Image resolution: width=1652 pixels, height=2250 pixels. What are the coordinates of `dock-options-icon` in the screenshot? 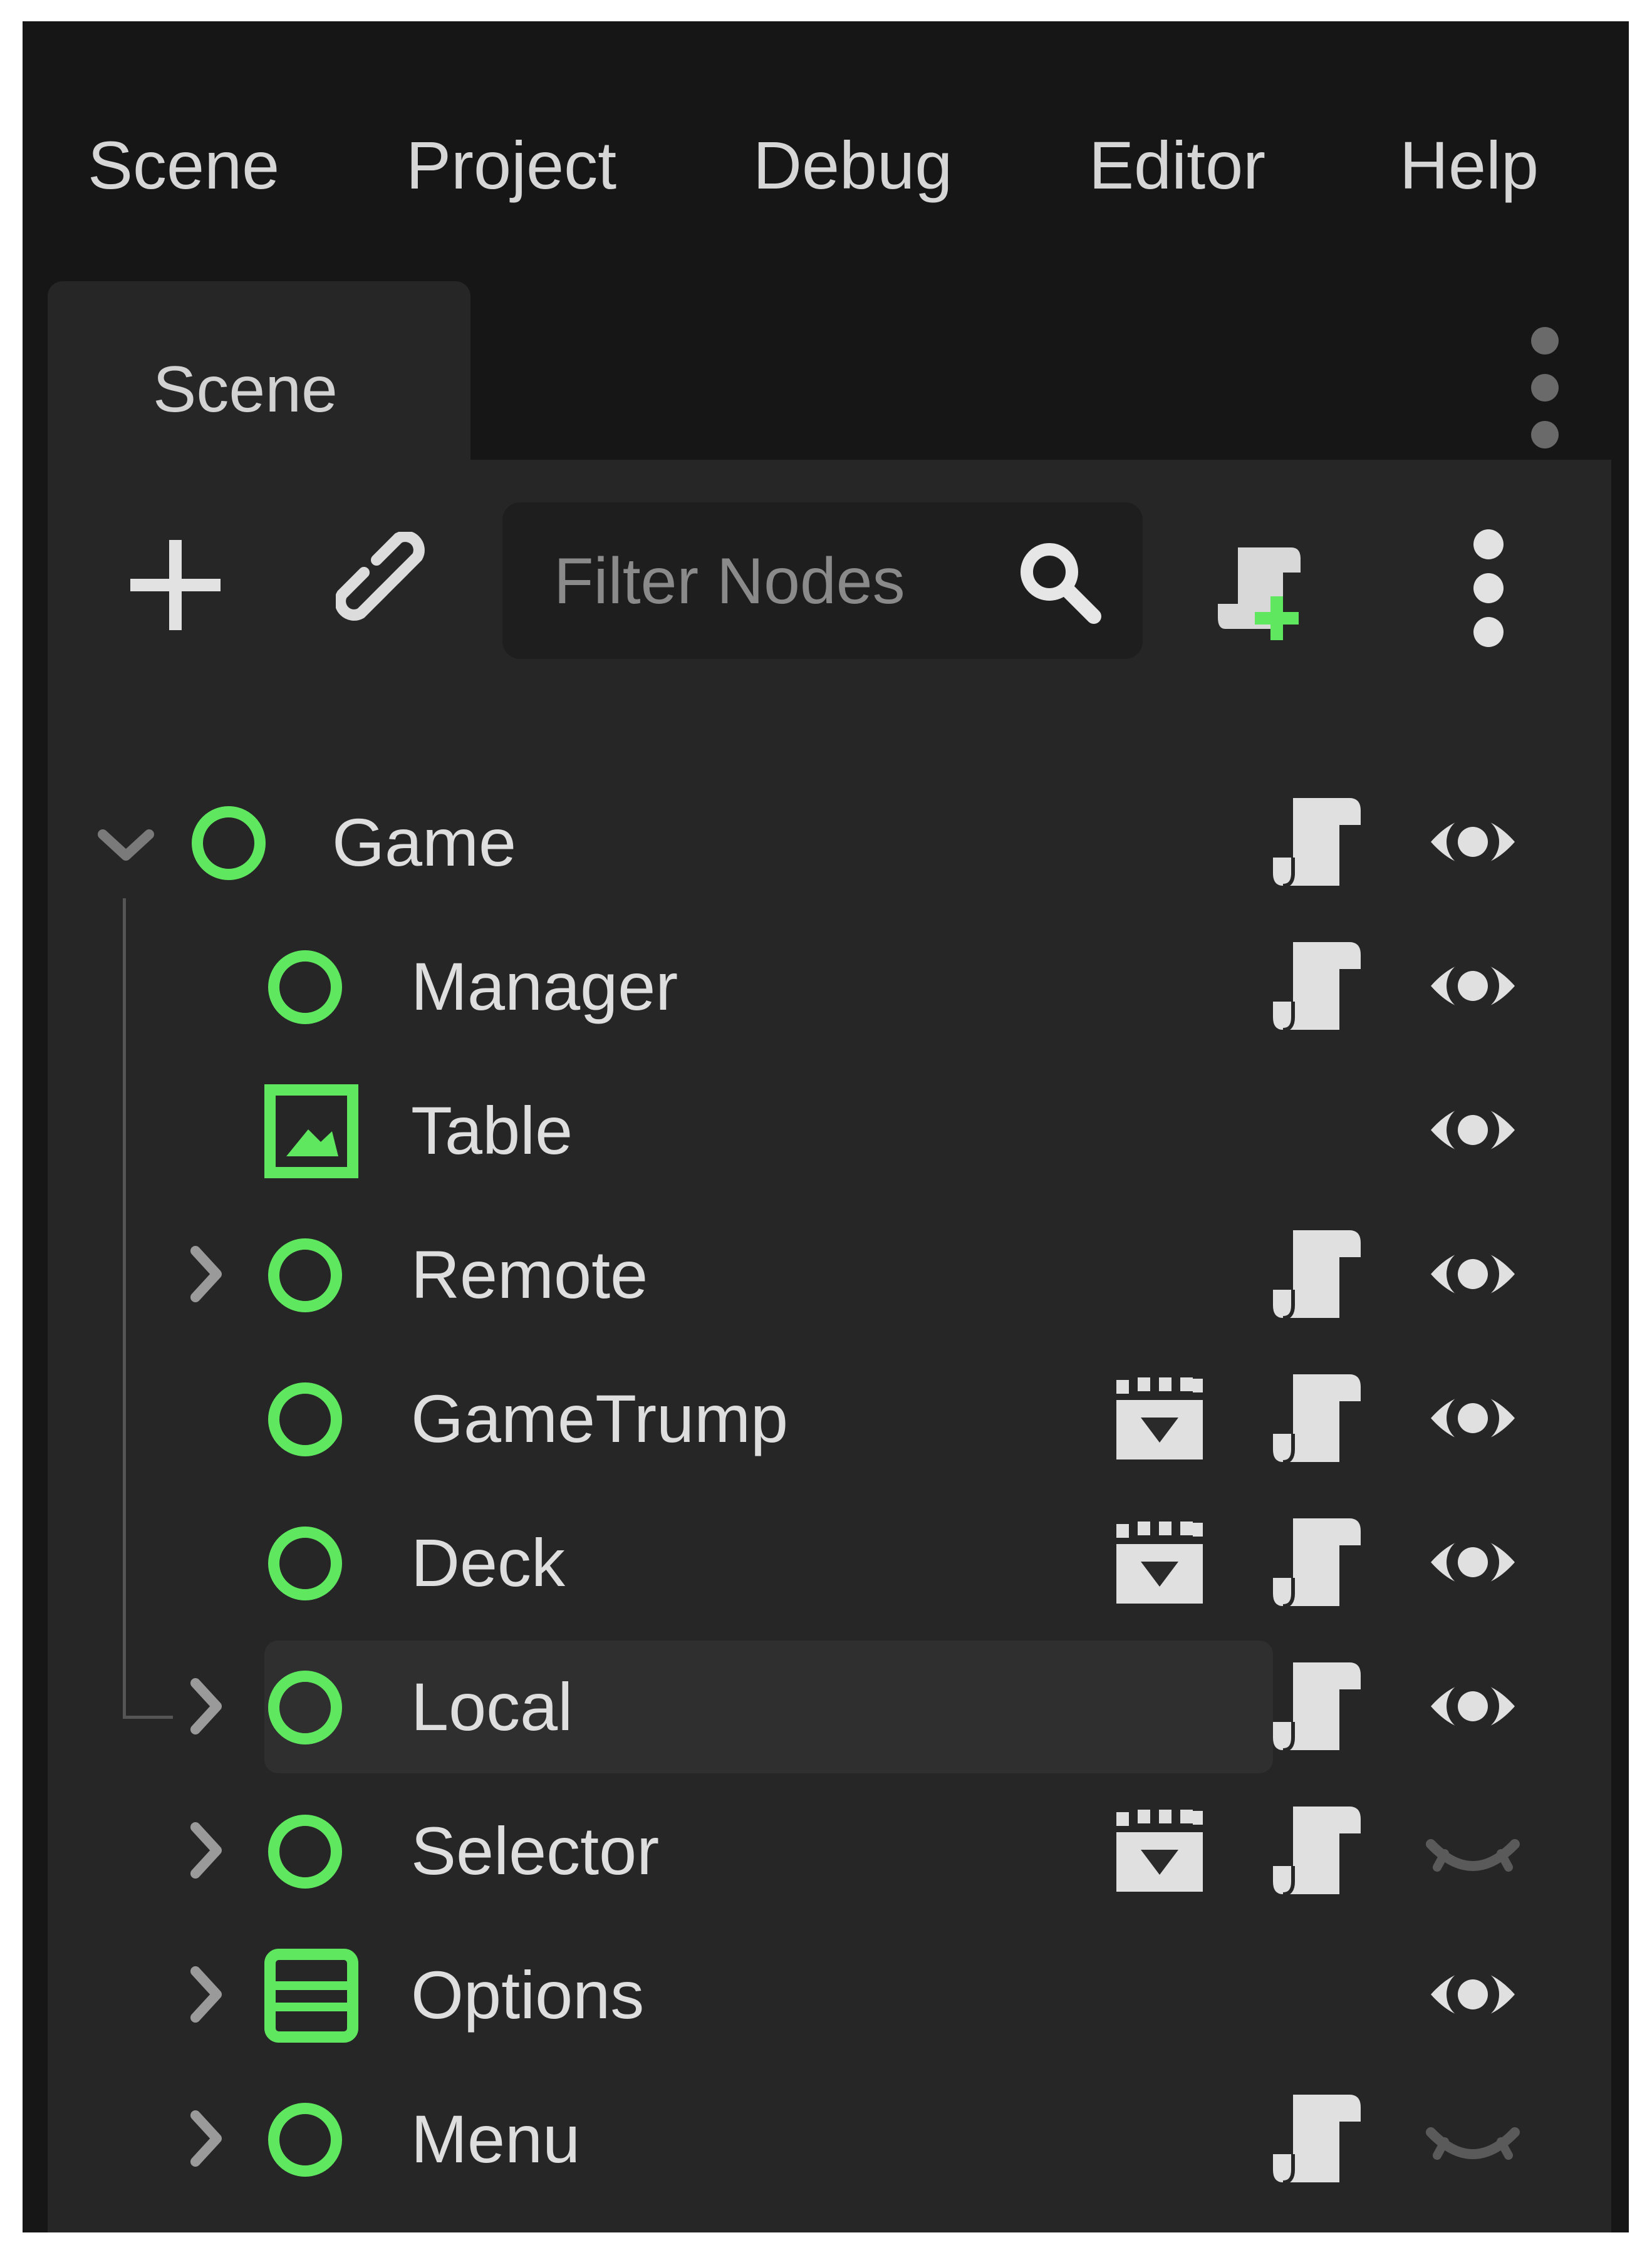 It's located at (1545, 388).